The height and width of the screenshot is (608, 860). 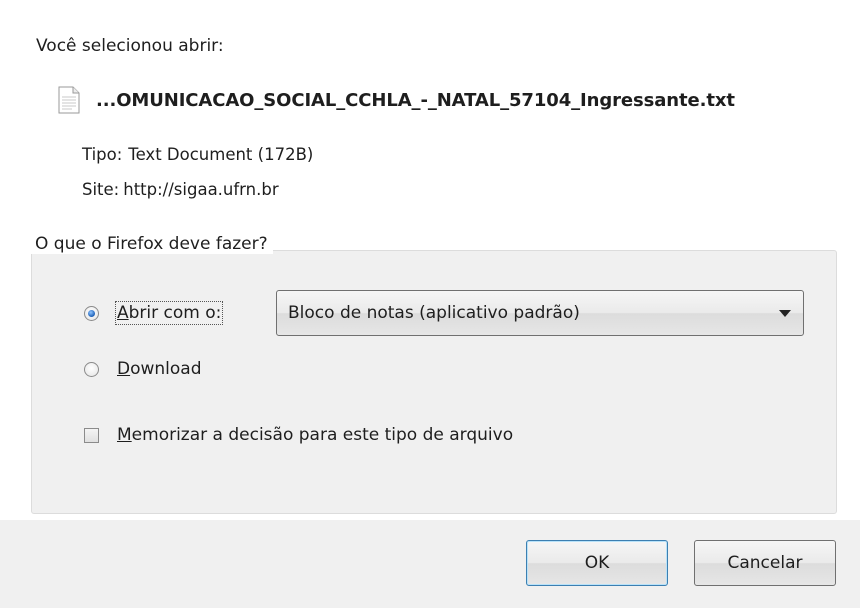 What do you see at coordinates (201, 189) in the screenshot?
I see `site-value: http://sigaa.ufrn.br` at bounding box center [201, 189].